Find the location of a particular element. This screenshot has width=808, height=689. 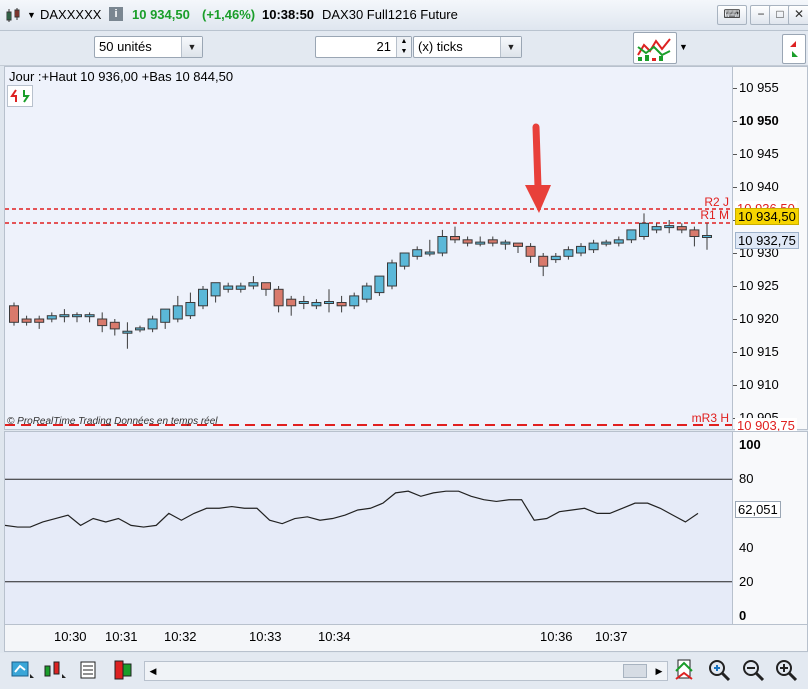

bottom-toolbar: ◀ ▶ is located at coordinates (404, 671).